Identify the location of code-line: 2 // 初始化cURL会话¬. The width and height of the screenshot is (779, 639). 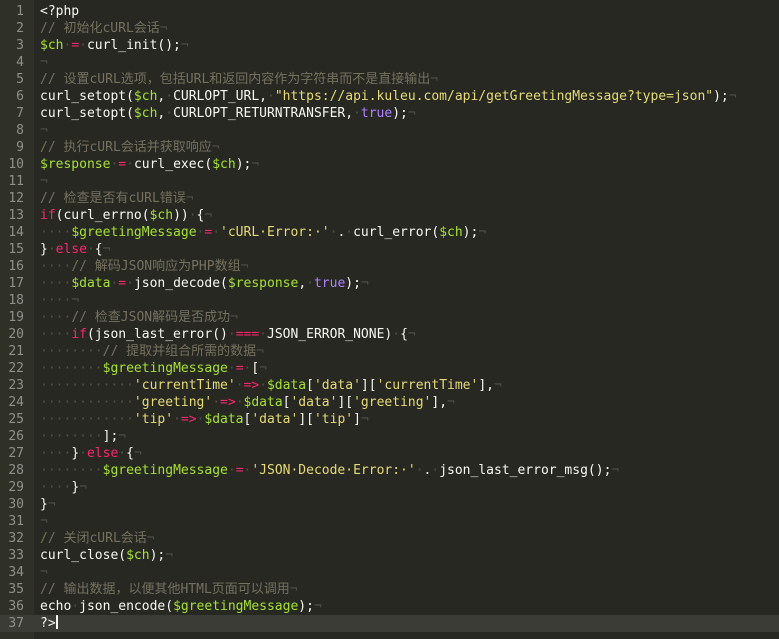
(389, 28).